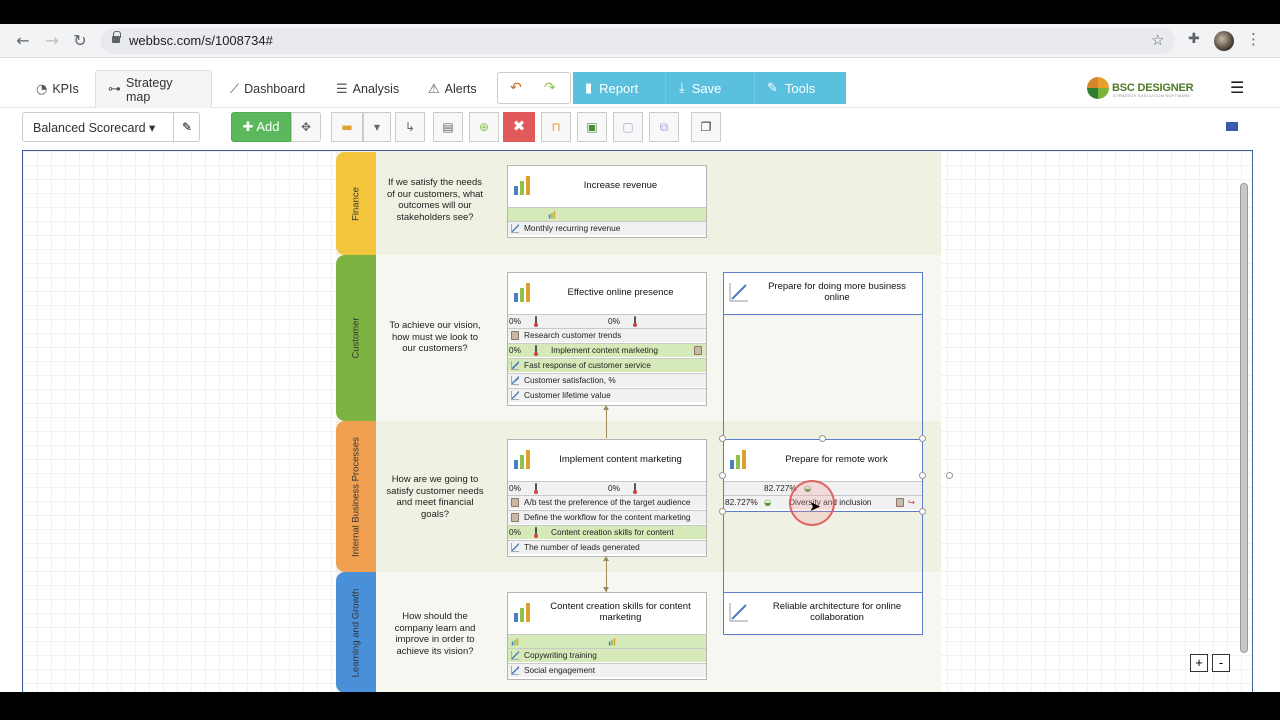 The image size is (1280, 720). I want to click on delete-button: ✖, so click(519, 127).